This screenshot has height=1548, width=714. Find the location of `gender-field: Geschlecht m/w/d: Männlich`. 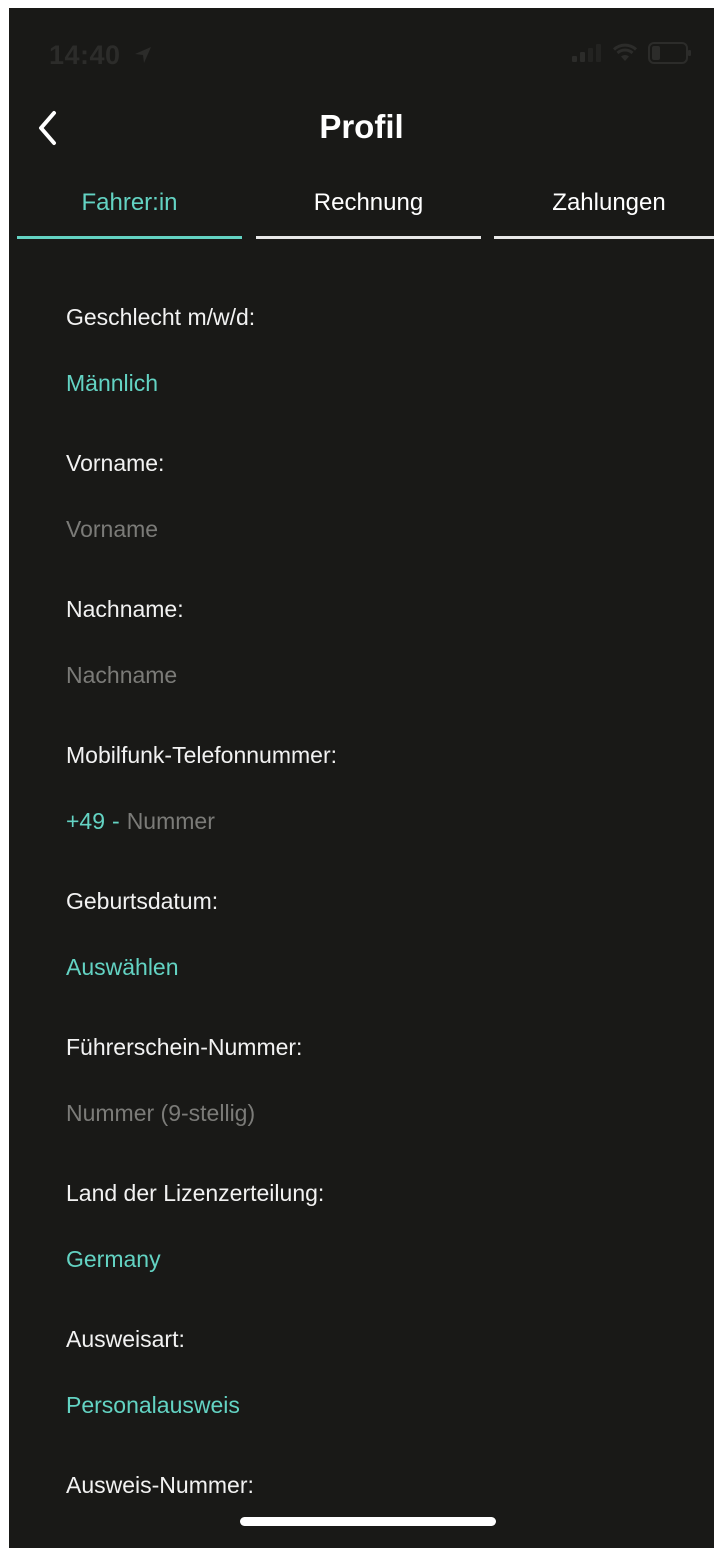

gender-field: Geschlecht m/w/d: Männlich is located at coordinates (390, 377).